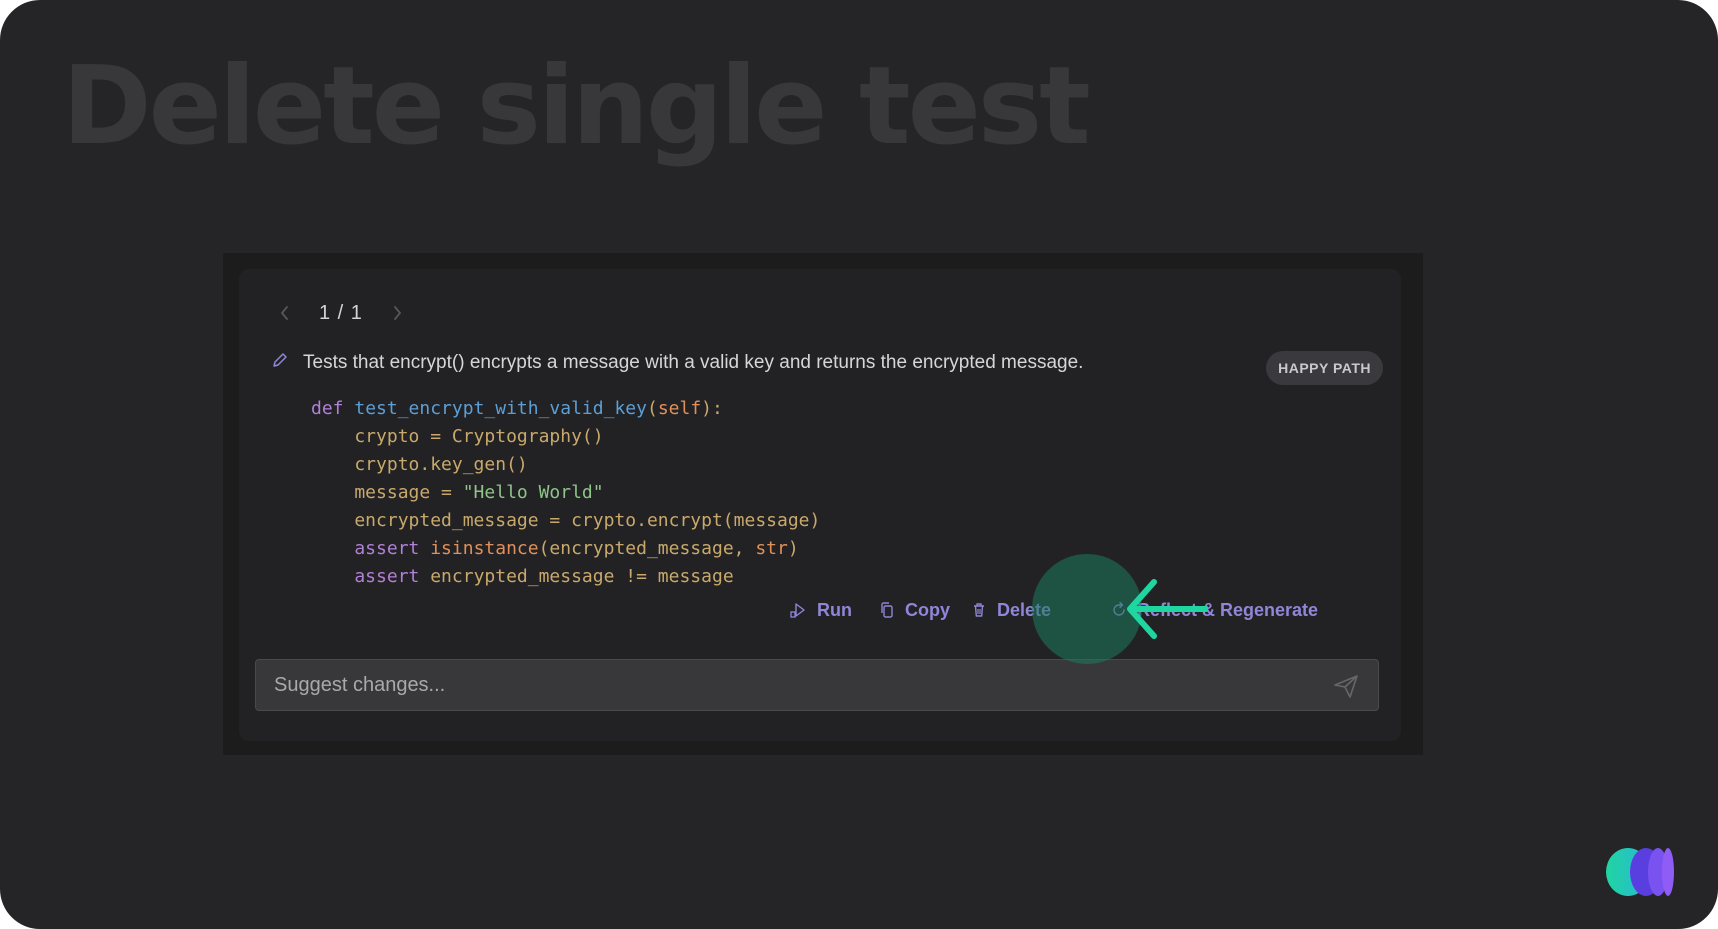  I want to click on run-label: Run, so click(834, 609).